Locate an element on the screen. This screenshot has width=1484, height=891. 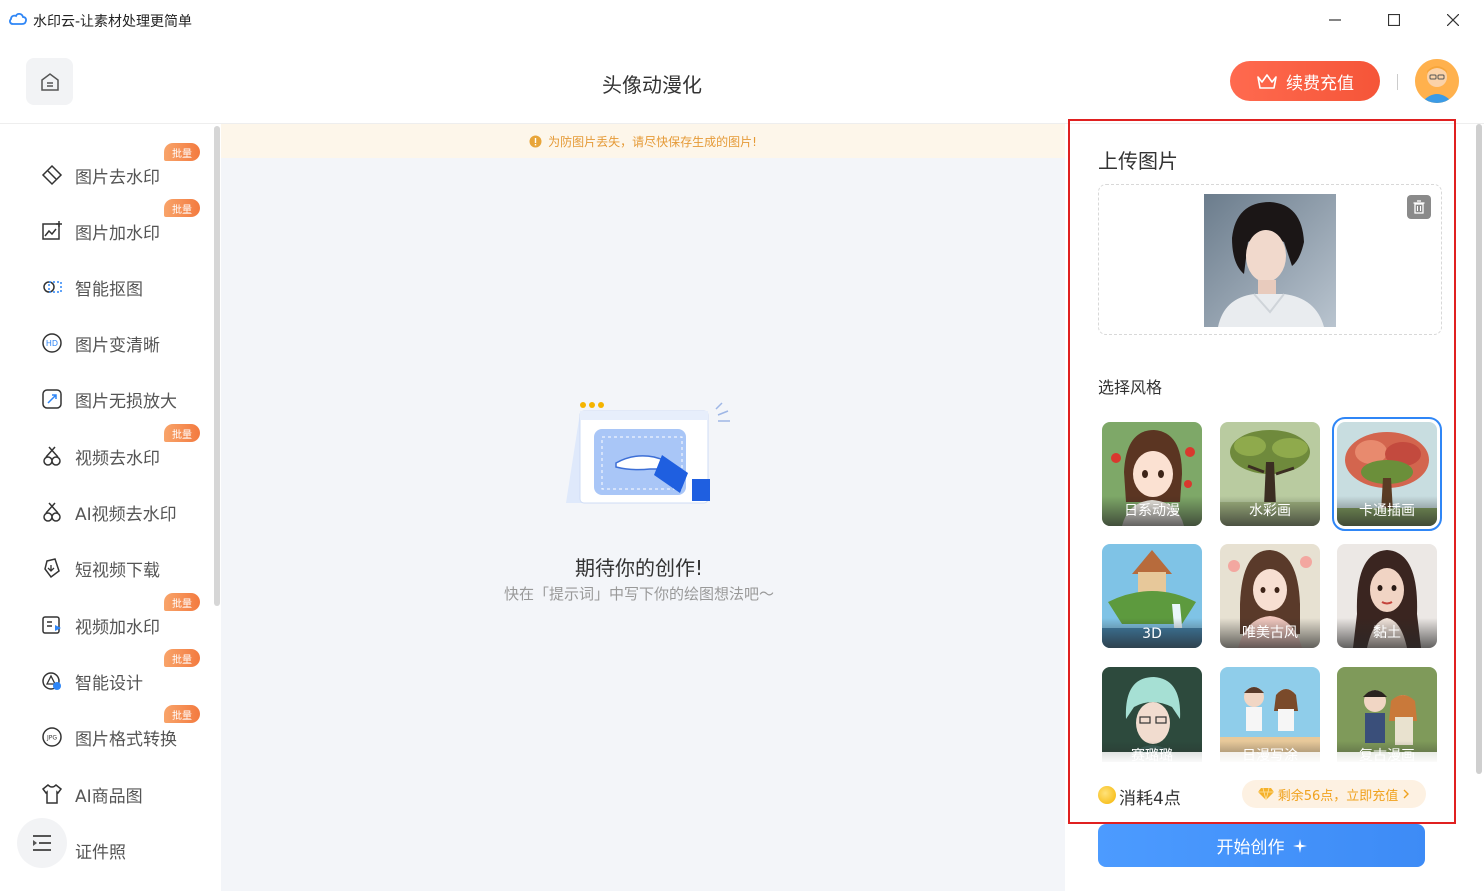
start-create-button: 开始创作 is located at coordinates (1261, 845).